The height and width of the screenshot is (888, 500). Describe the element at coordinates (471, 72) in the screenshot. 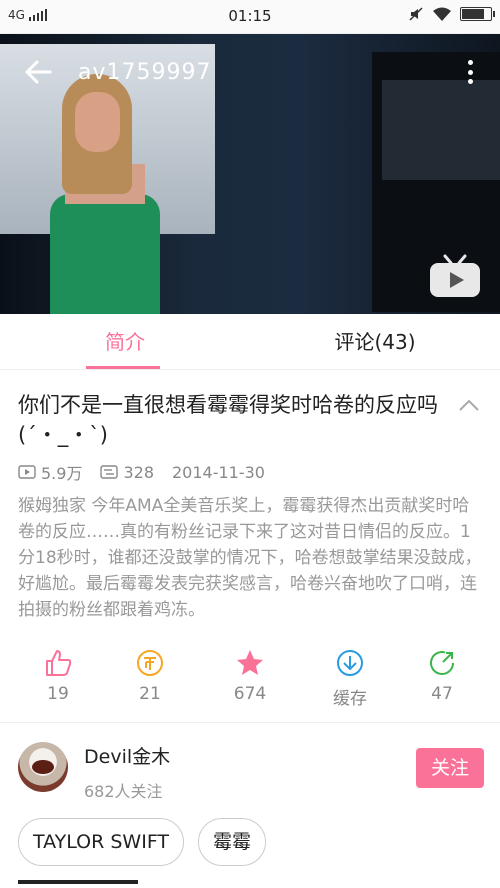

I see `more-options-icon` at that location.